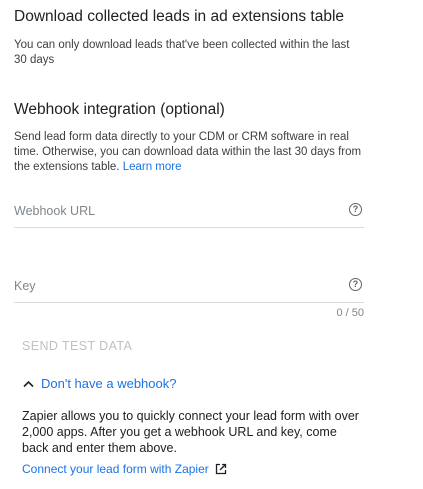 The height and width of the screenshot is (489, 423). Describe the element at coordinates (77, 346) in the screenshot. I see `send-test-data-button: SEND TEST DATA` at that location.